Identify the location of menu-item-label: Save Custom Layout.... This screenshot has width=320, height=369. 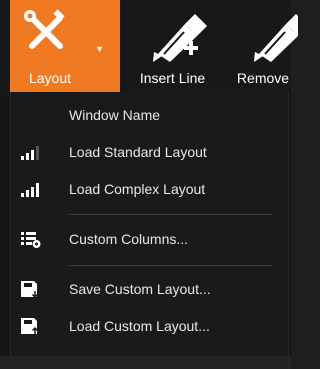
(140, 289).